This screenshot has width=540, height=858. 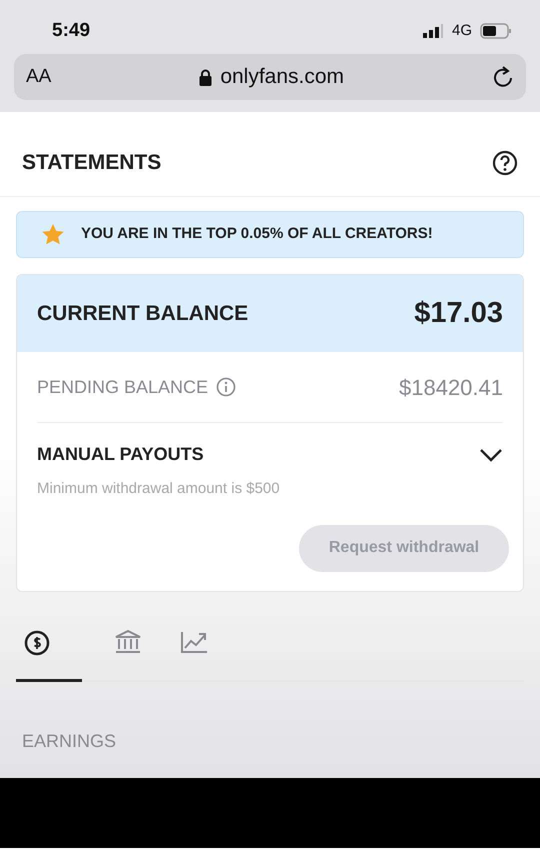 I want to click on text-size-button: AA, so click(x=39, y=77).